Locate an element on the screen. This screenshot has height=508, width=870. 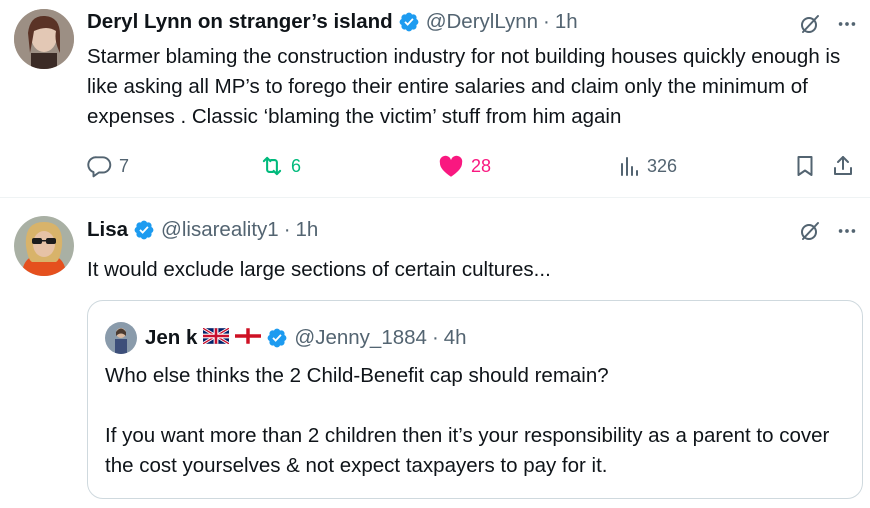
uk-flag-icon is located at coordinates (216, 338).